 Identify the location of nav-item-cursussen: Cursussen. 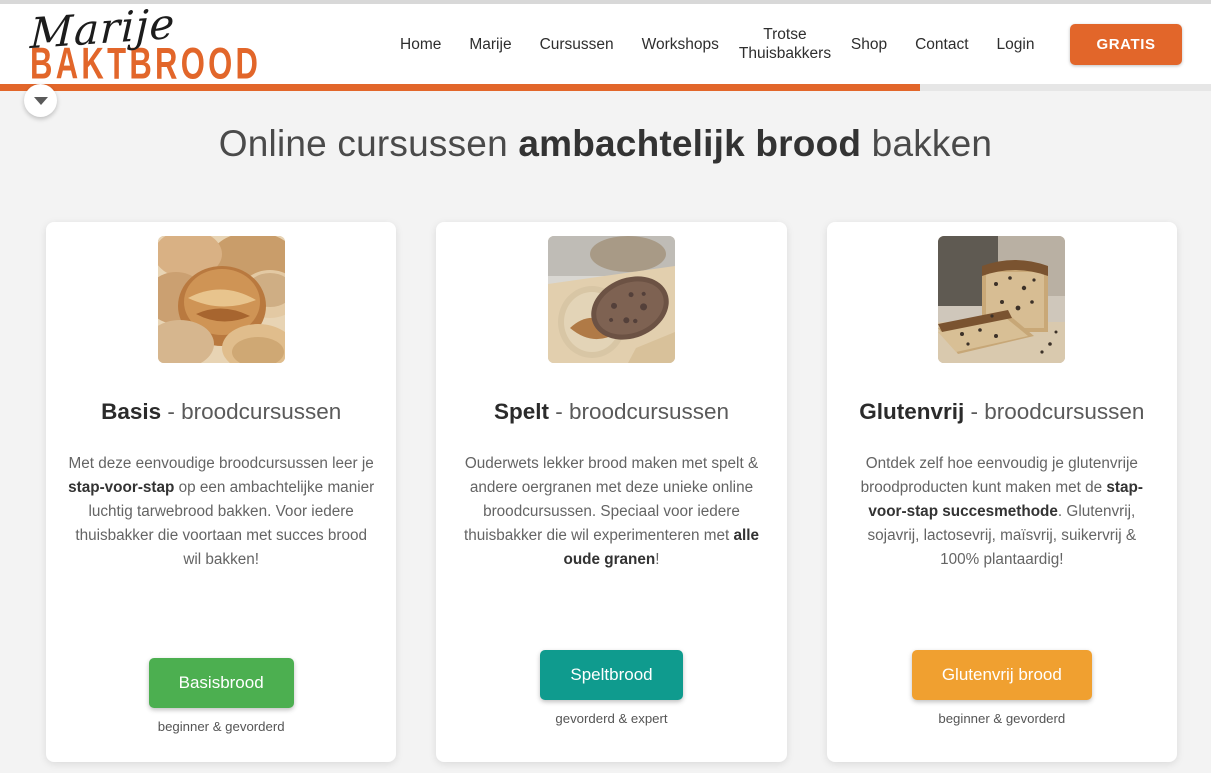
(577, 44).